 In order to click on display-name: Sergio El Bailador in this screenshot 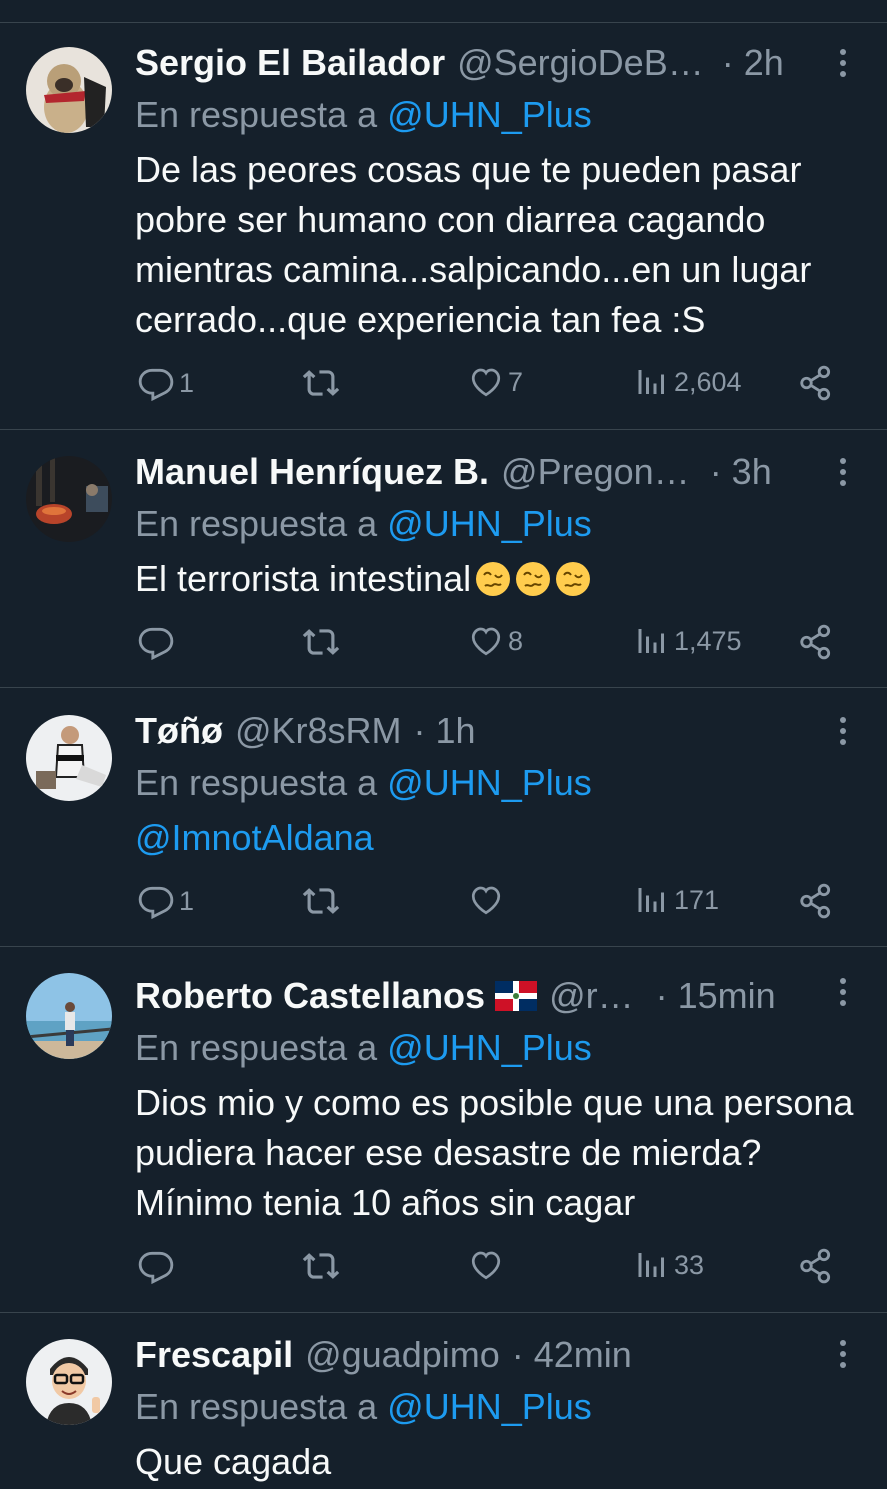, I will do `click(290, 63)`.